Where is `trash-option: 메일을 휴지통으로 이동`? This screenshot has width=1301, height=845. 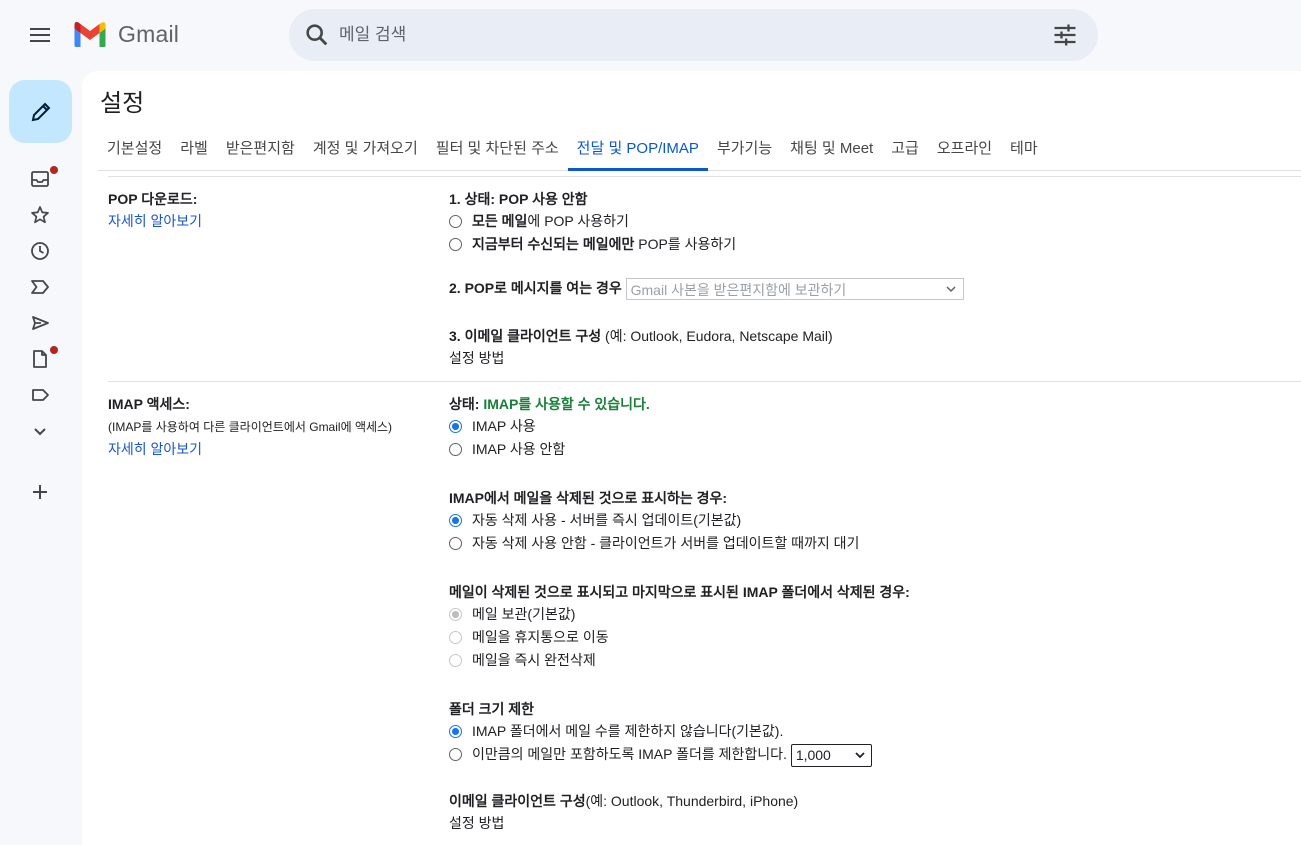 trash-option: 메일을 휴지통으로 이동 is located at coordinates (529, 637).